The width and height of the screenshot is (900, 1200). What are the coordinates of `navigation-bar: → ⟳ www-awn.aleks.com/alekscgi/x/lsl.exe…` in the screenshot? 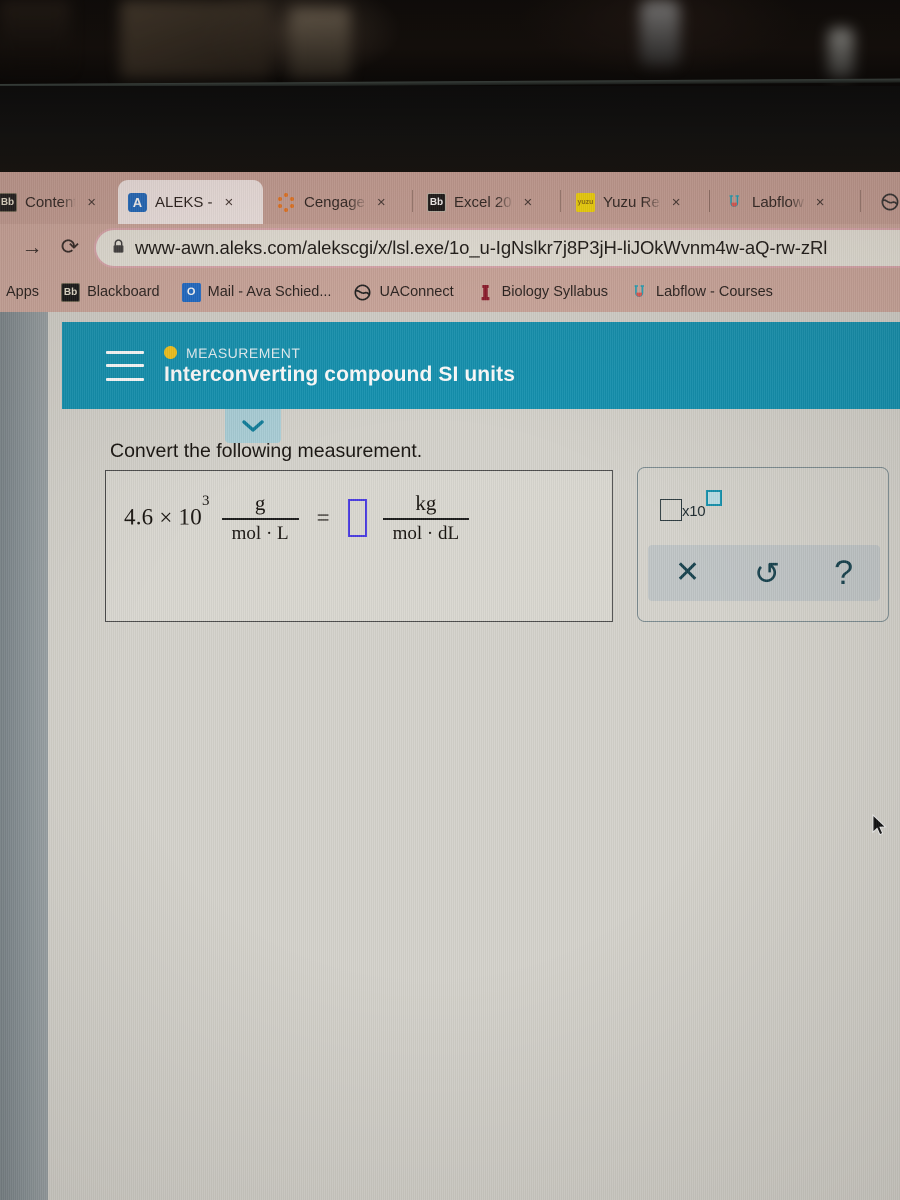 It's located at (450, 248).